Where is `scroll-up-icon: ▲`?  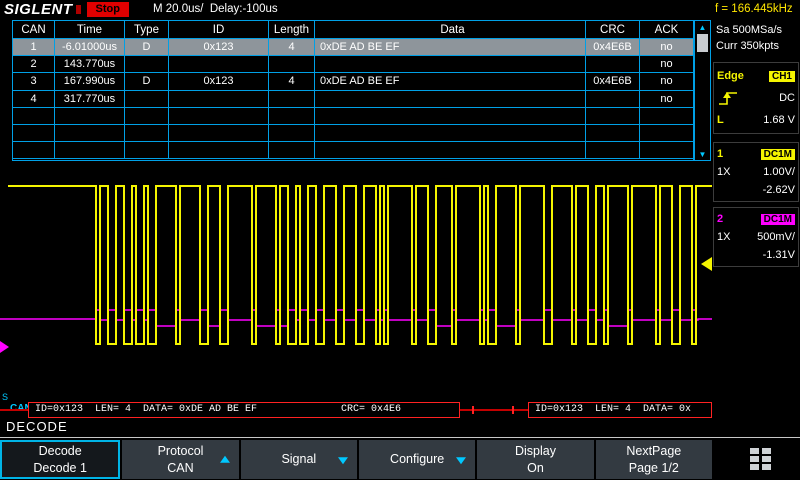
scroll-up-icon: ▲ is located at coordinates (702, 27).